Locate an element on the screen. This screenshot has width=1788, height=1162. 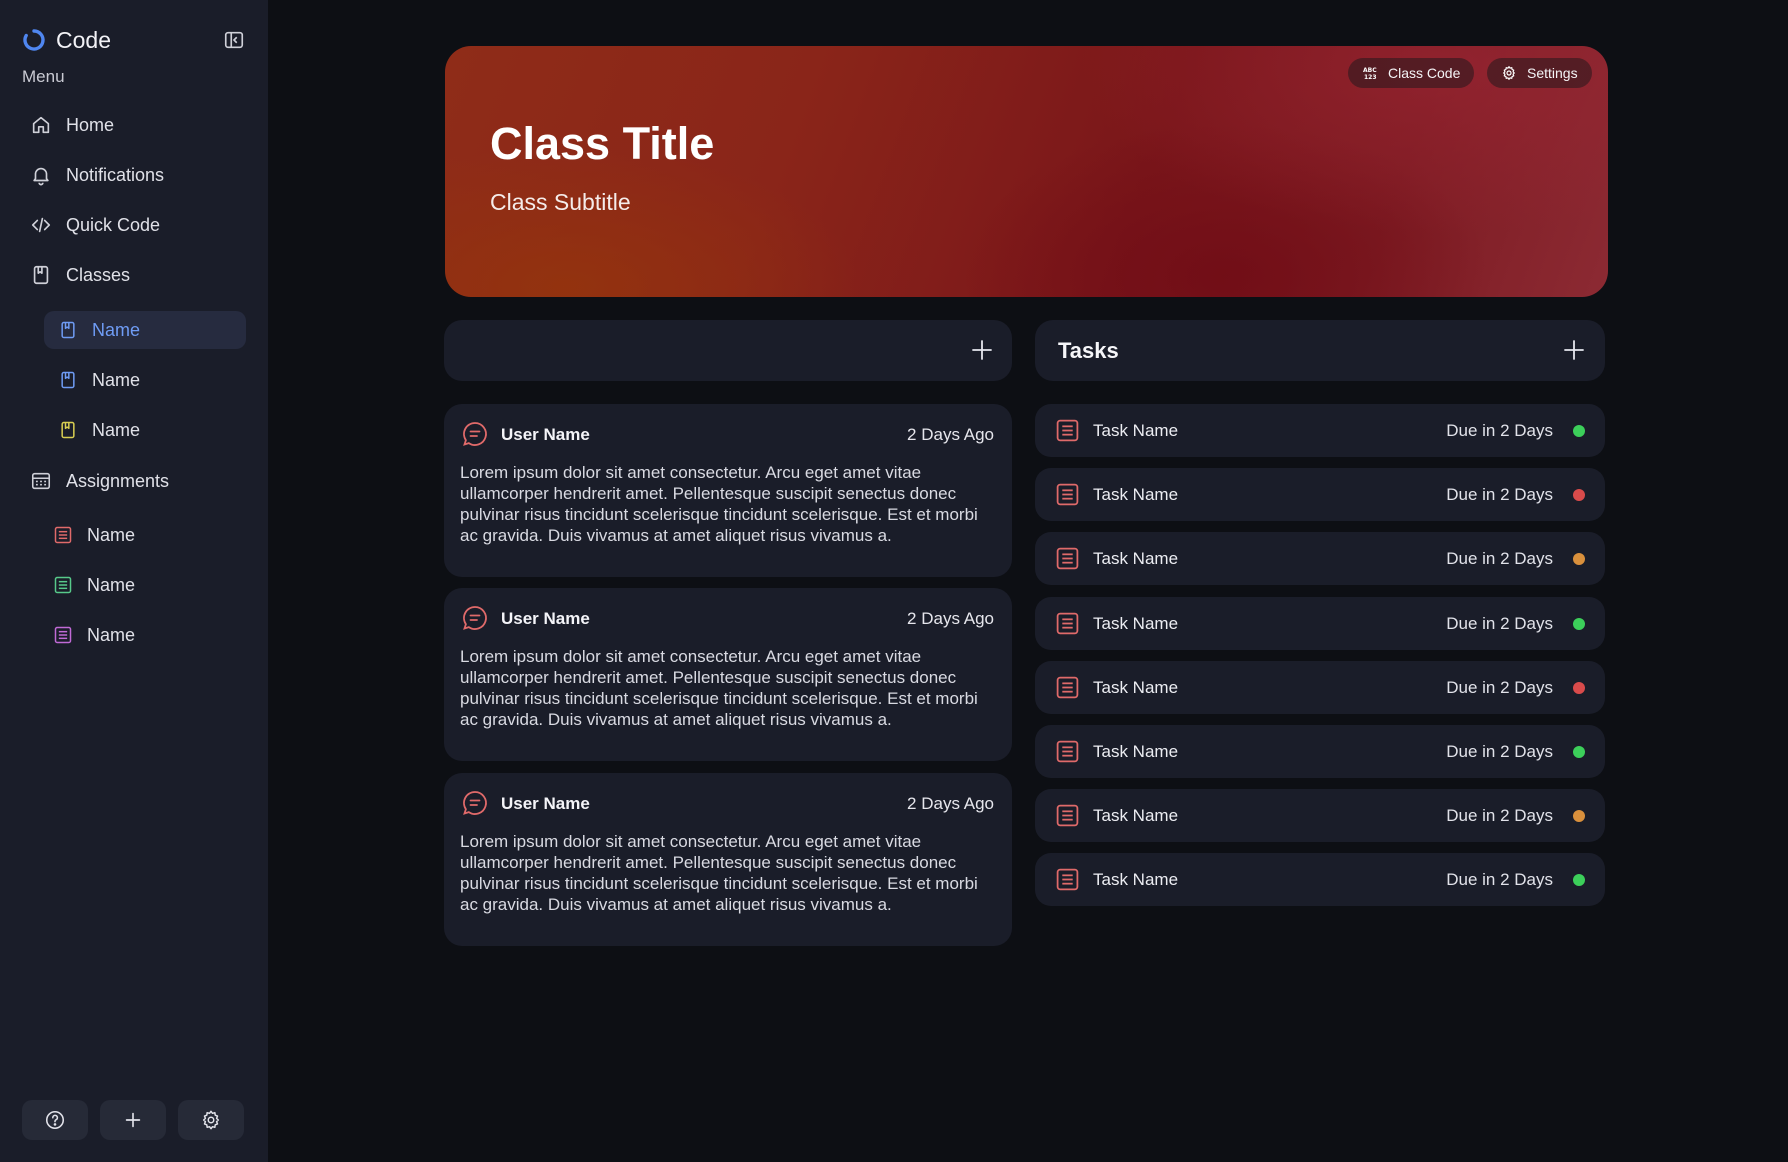
brand: Code is located at coordinates (66, 40).